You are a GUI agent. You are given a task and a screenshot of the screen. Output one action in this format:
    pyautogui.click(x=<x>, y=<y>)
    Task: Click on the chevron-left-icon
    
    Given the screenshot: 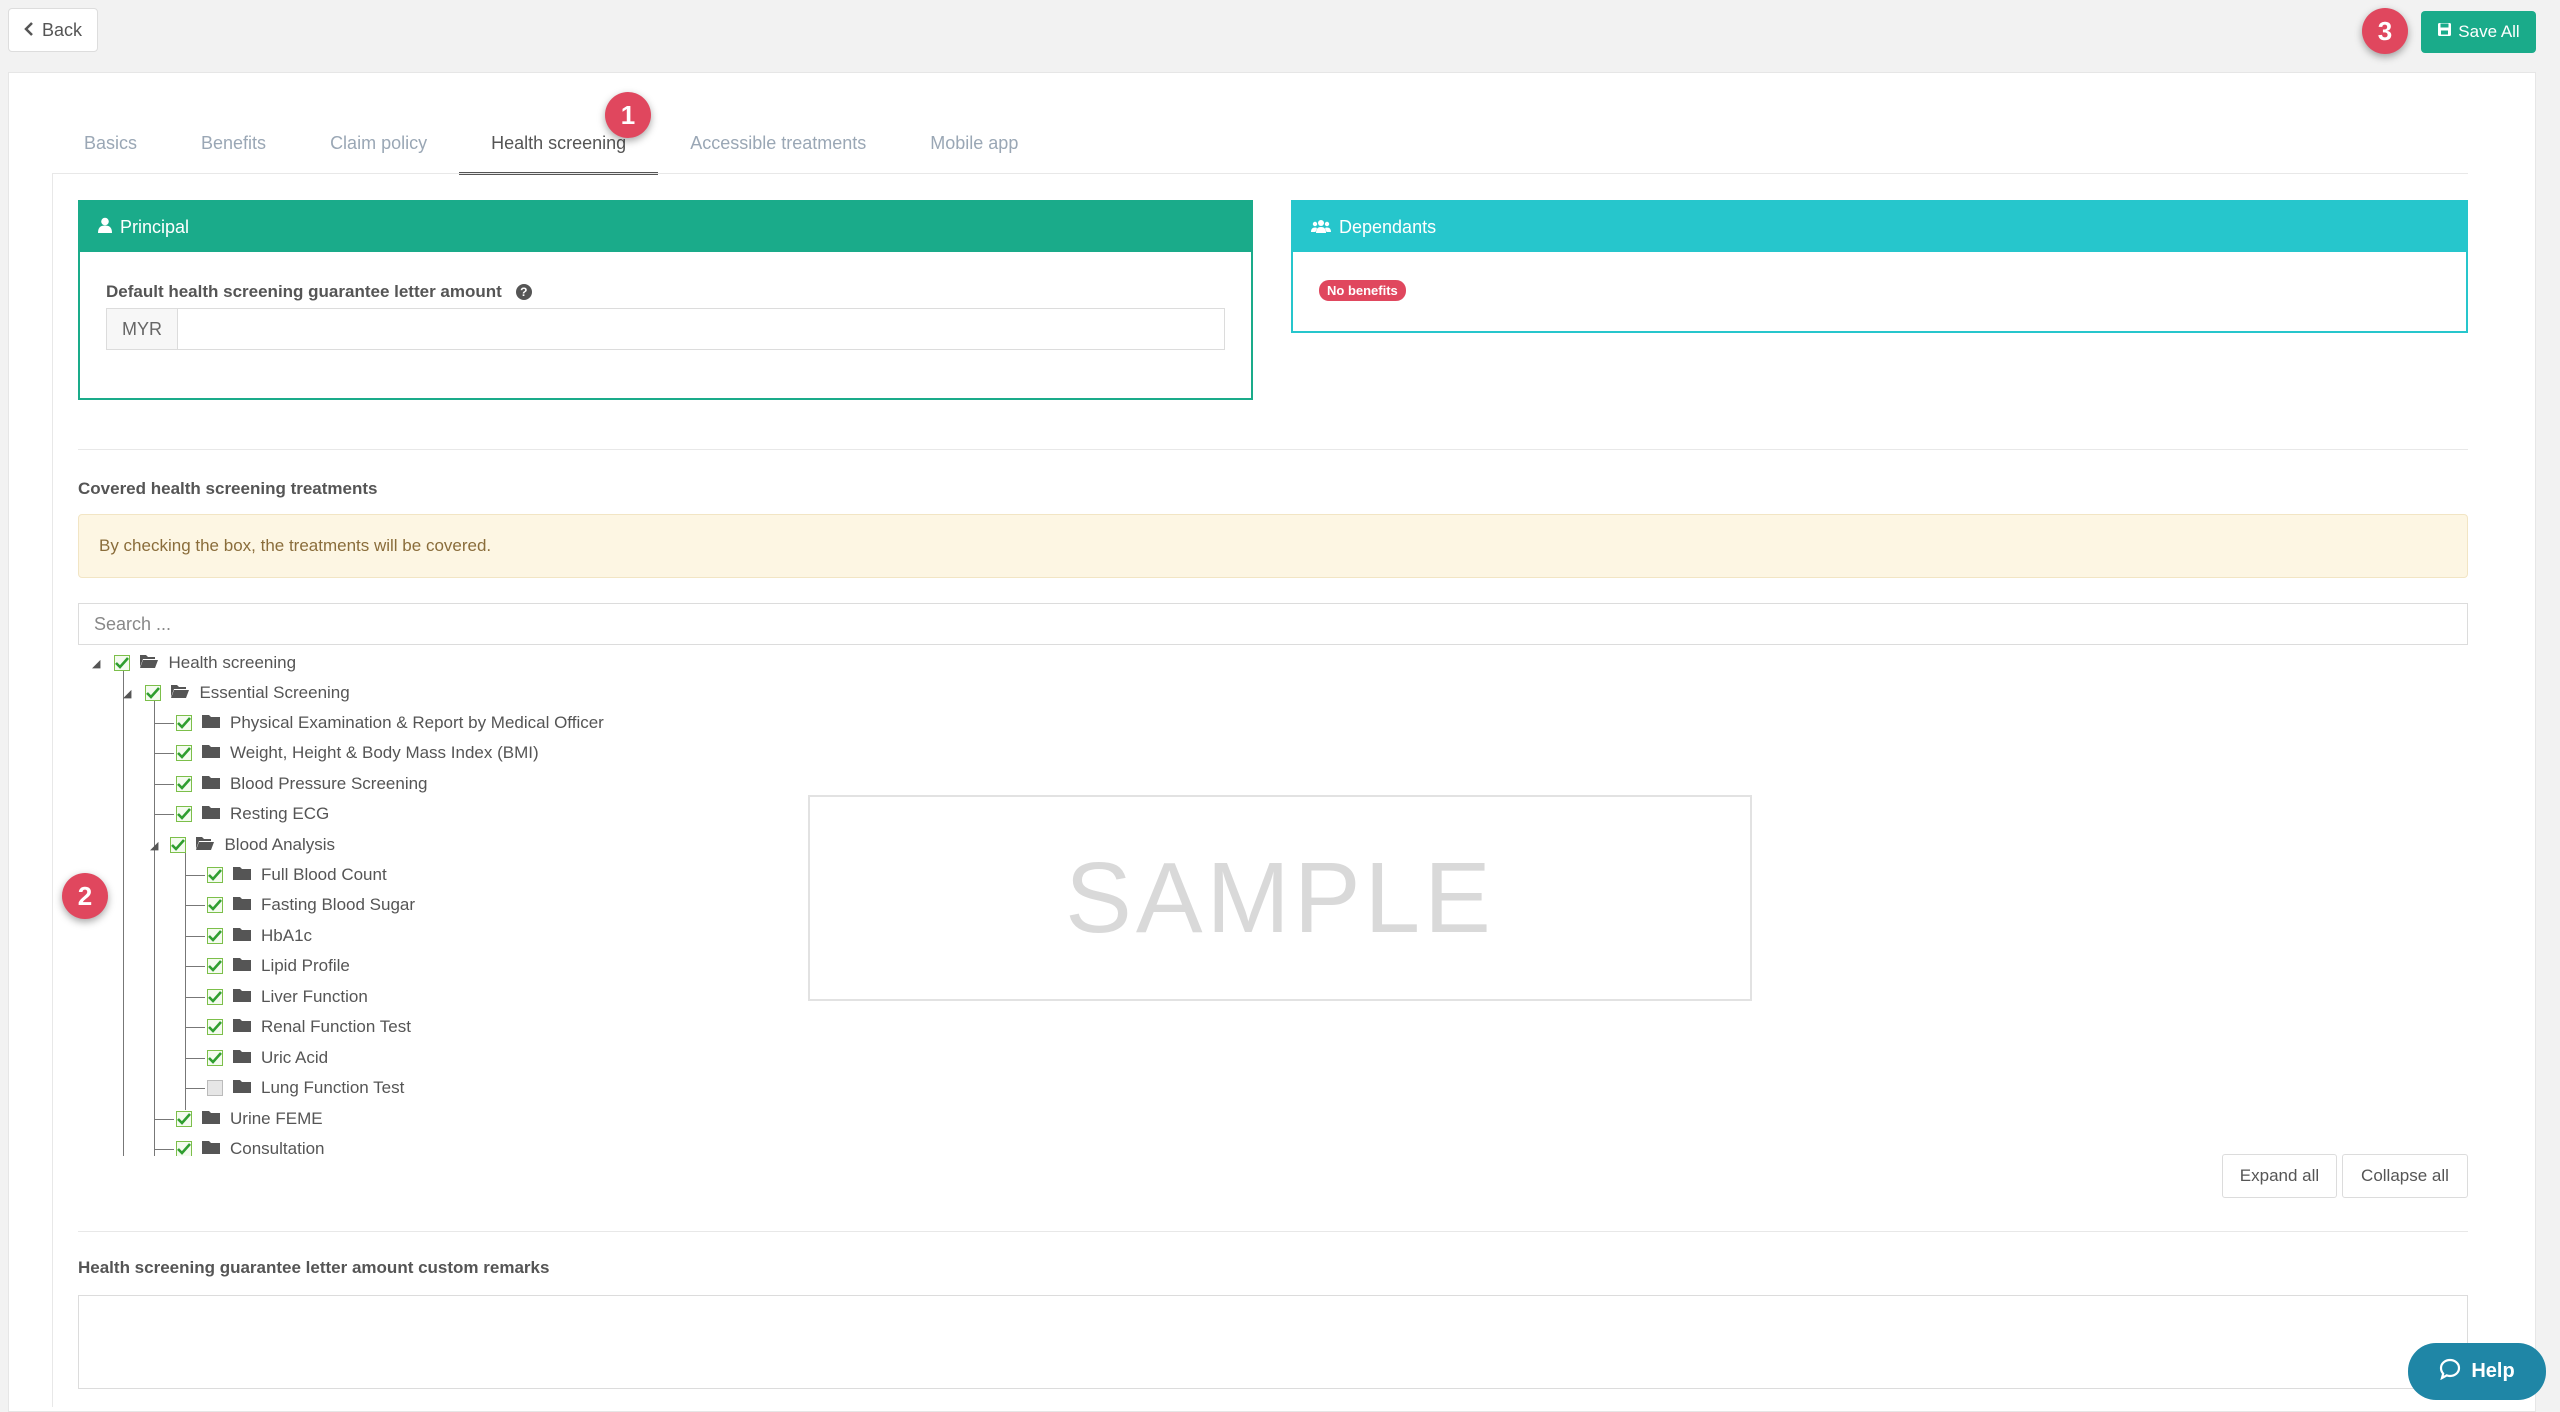 What is the action you would take?
    pyautogui.click(x=29, y=30)
    